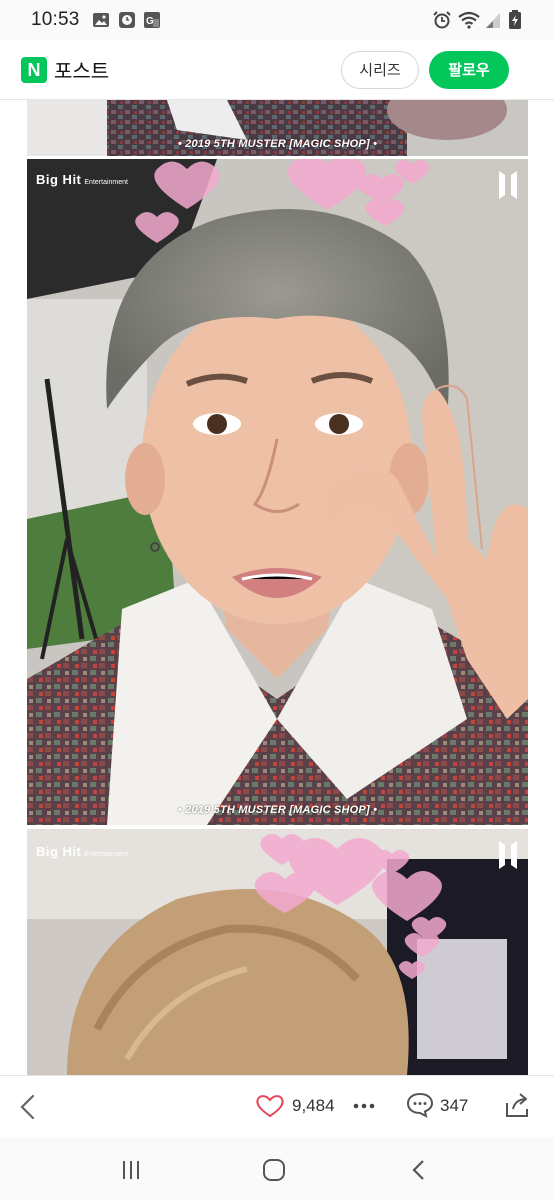 This screenshot has height=1200, width=554. Describe the element at coordinates (127, 20) in the screenshot. I see `clock-app-icon` at that location.